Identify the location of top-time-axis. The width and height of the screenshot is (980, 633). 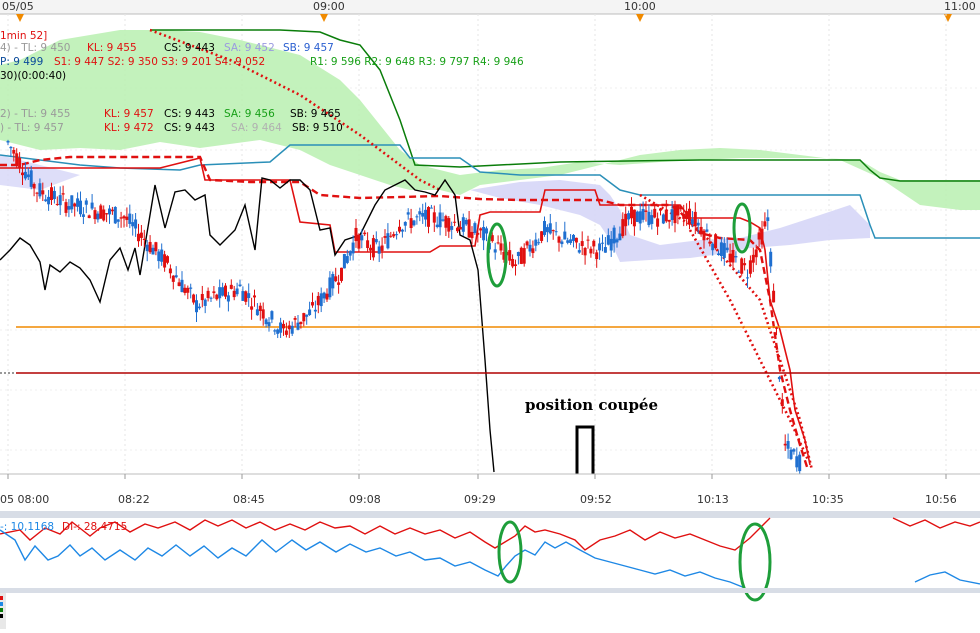
(490, 7).